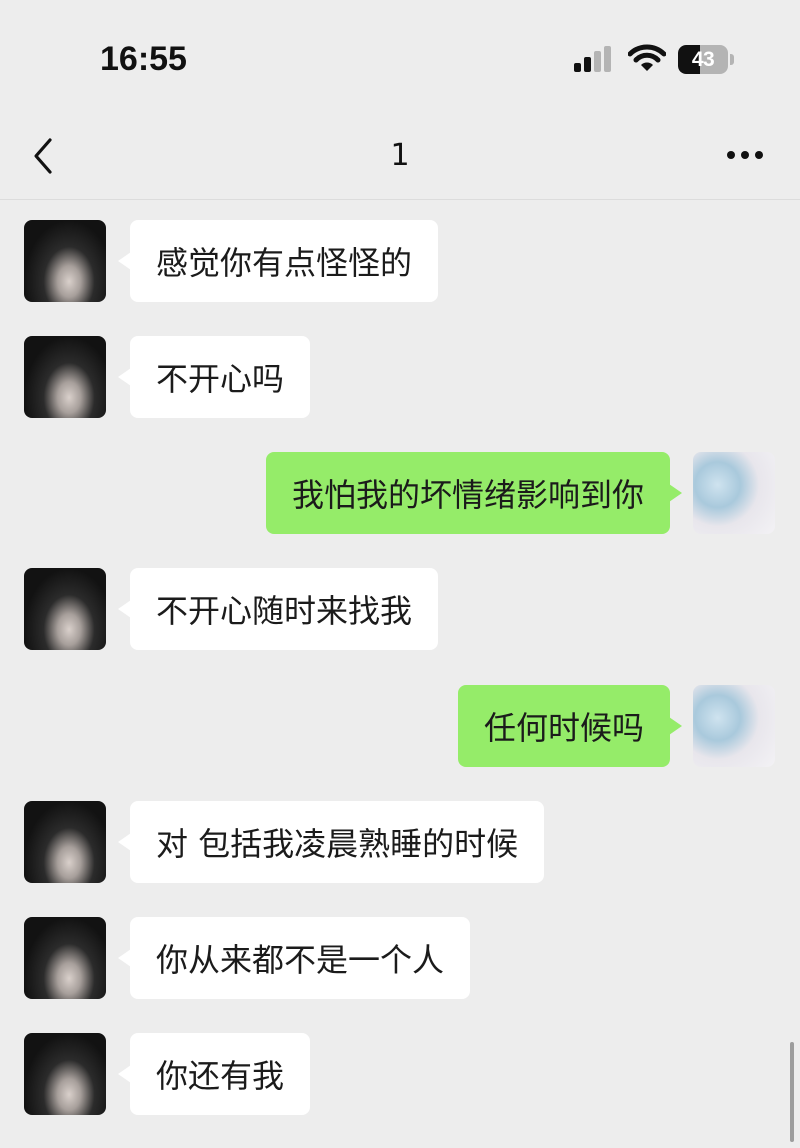 The height and width of the screenshot is (1148, 800). I want to click on battery-level: 43, so click(703, 59).